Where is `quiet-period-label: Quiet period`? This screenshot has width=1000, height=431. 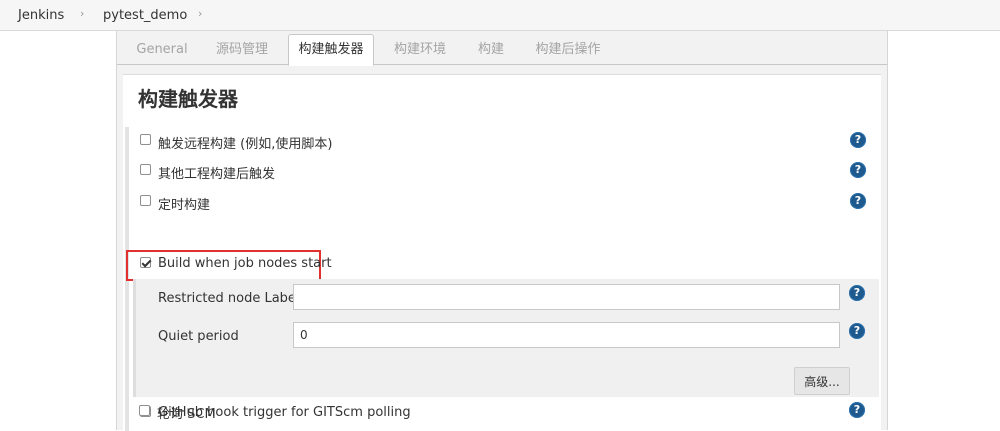
quiet-period-label: Quiet period is located at coordinates (198, 336).